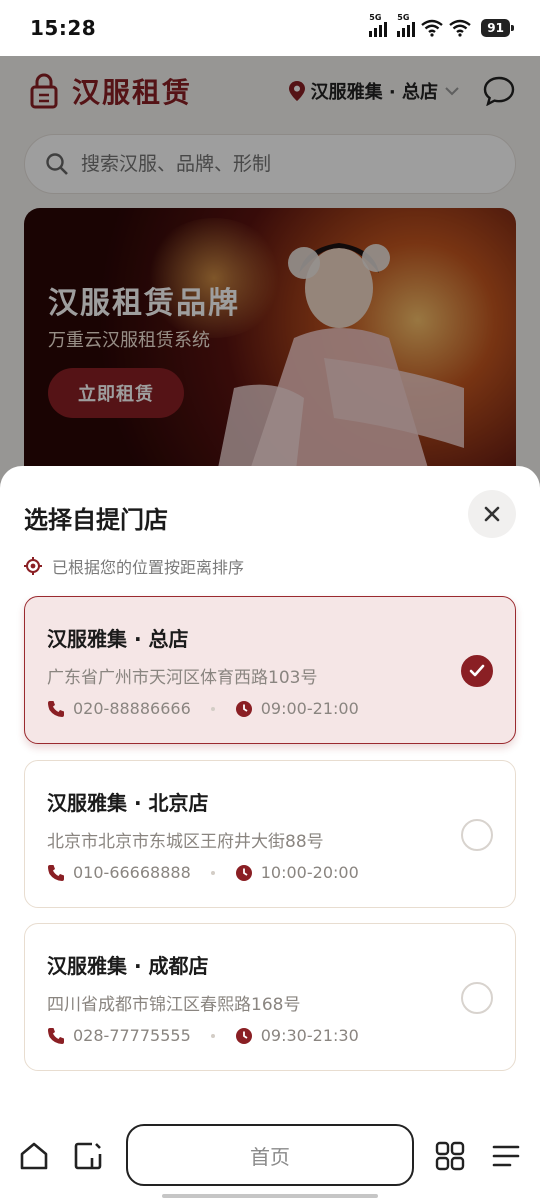 The image size is (540, 1200). What do you see at coordinates (403, 17) in the screenshot?
I see `sim2-label: 5G` at bounding box center [403, 17].